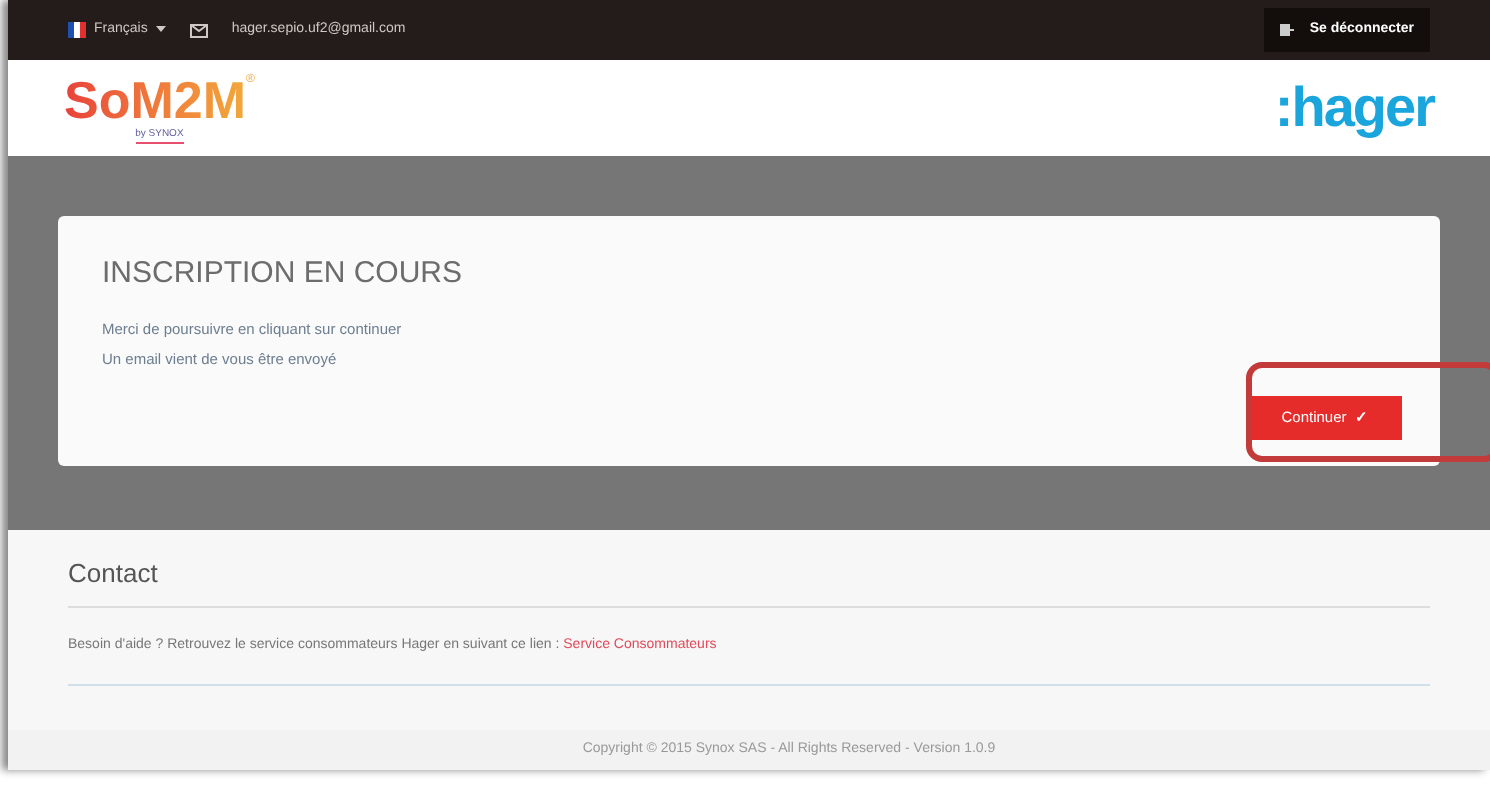  What do you see at coordinates (160, 30) in the screenshot?
I see `caret-icon` at bounding box center [160, 30].